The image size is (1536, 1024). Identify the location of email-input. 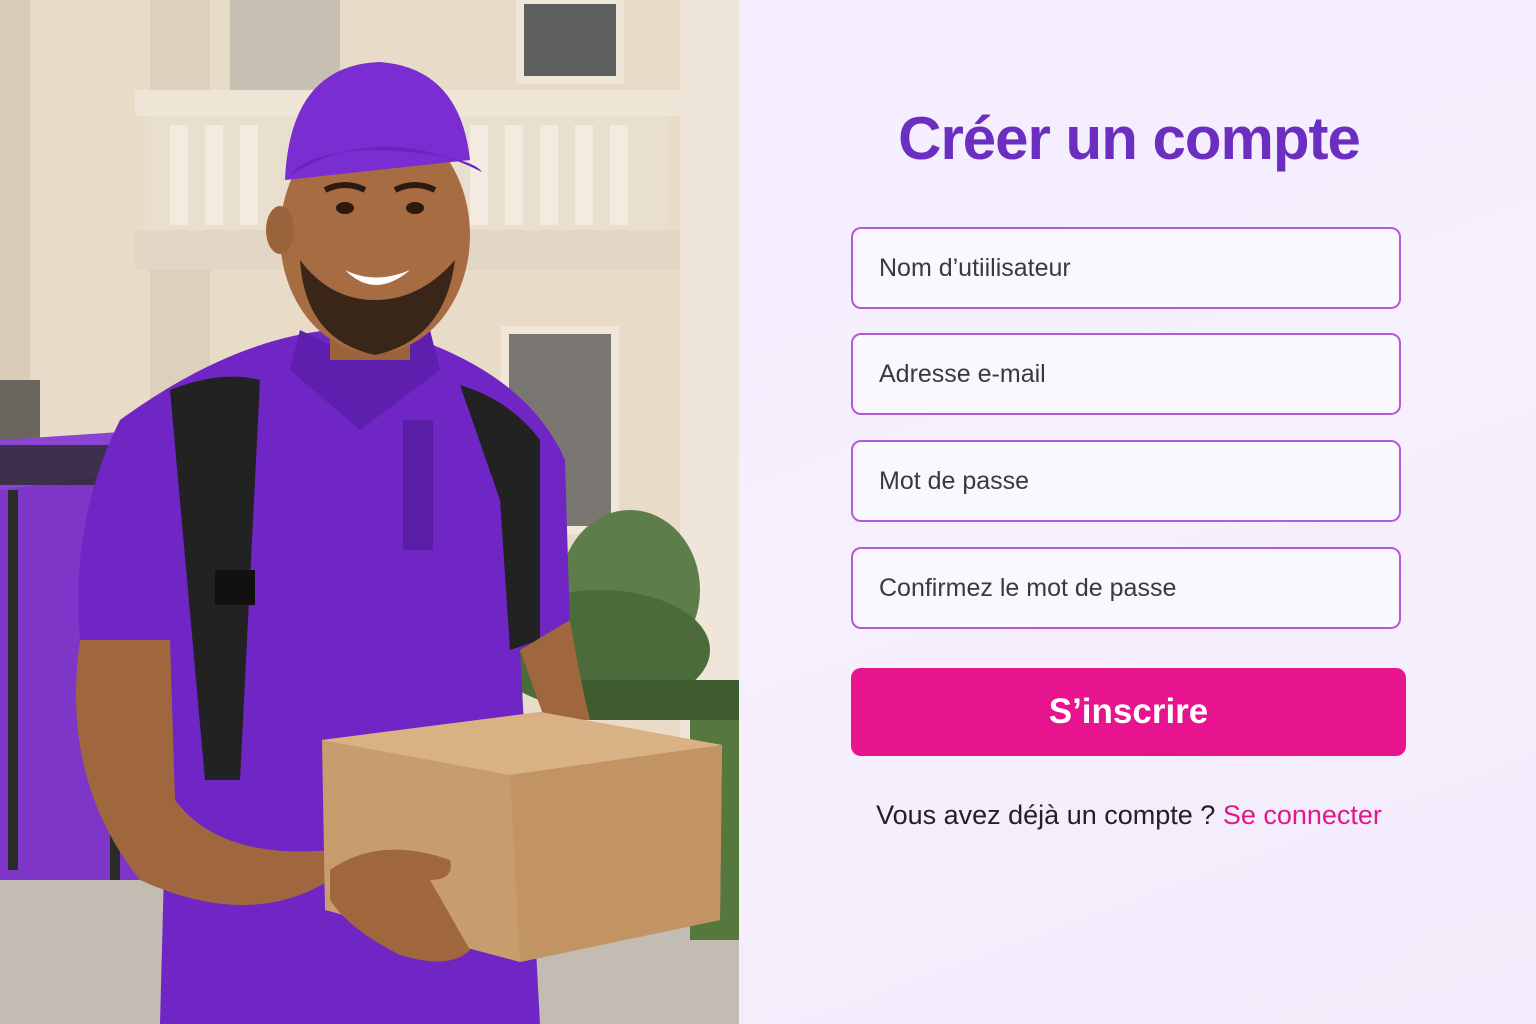
(1126, 374).